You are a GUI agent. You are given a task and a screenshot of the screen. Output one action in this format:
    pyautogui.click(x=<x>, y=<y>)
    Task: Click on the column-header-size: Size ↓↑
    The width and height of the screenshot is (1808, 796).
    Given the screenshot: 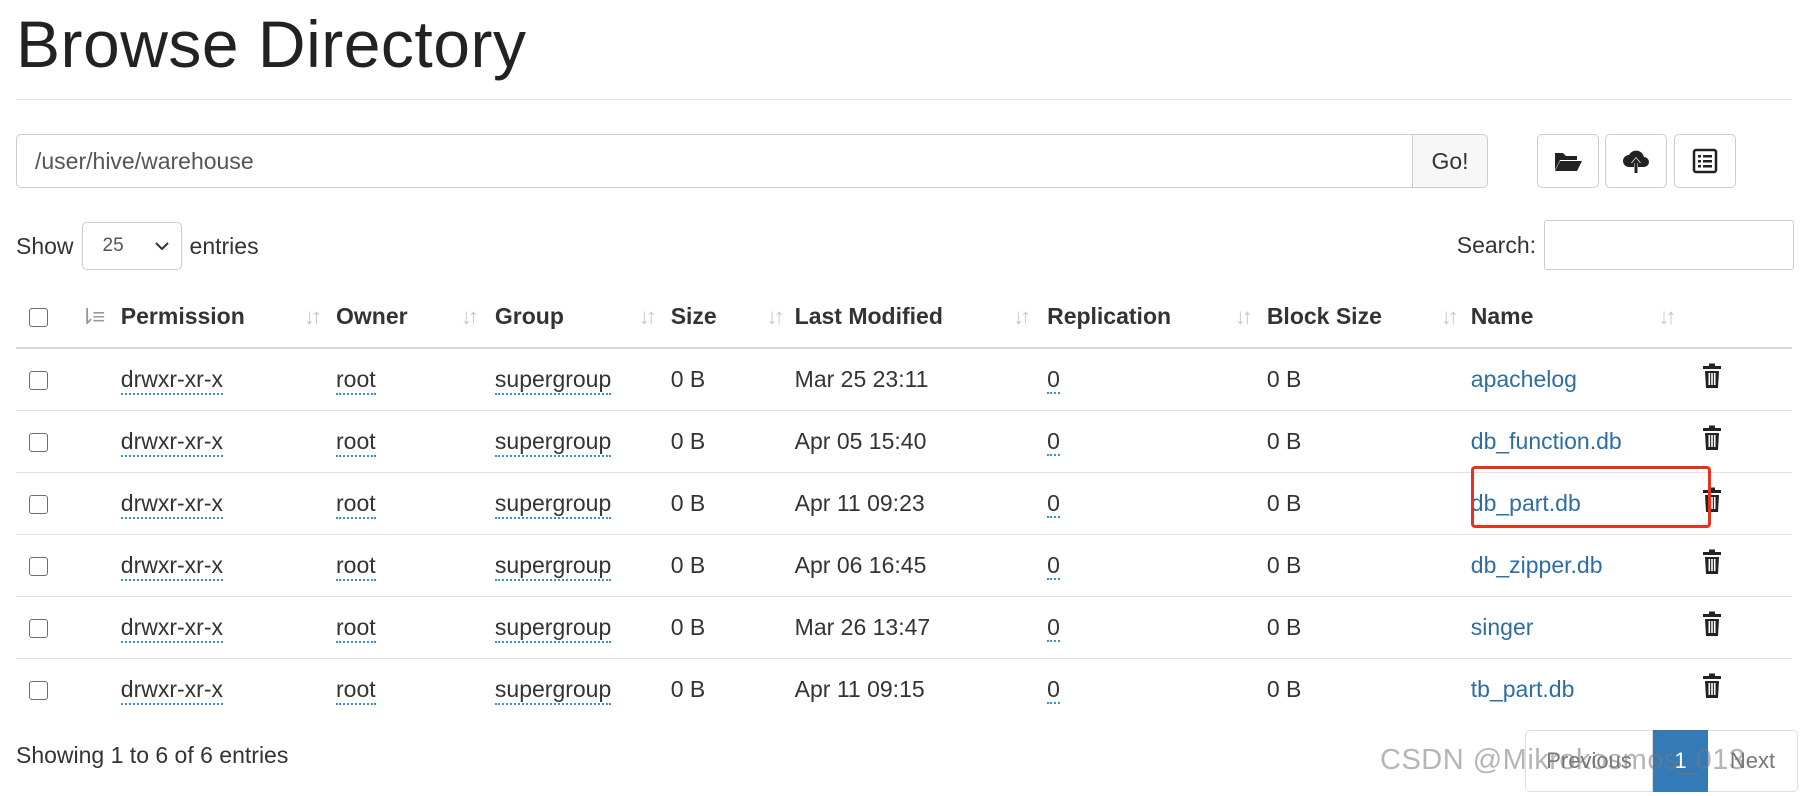 What is the action you would take?
    pyautogui.click(x=732, y=317)
    